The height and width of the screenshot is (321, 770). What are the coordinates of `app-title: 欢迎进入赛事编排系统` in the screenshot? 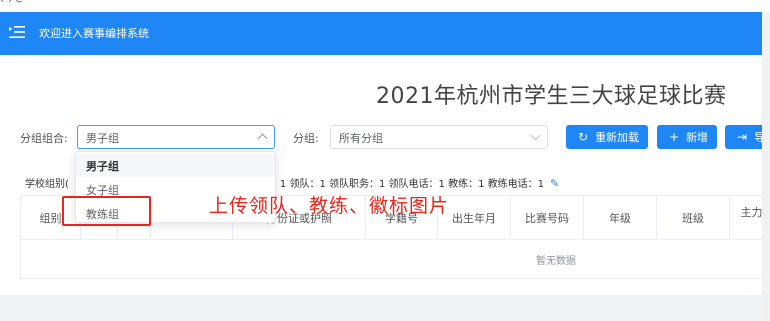 It's located at (94, 33).